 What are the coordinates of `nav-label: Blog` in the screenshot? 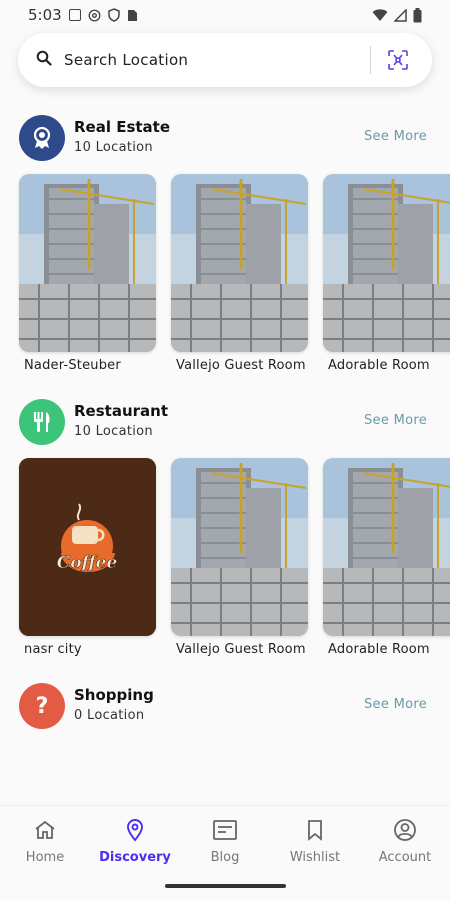 It's located at (225, 857).